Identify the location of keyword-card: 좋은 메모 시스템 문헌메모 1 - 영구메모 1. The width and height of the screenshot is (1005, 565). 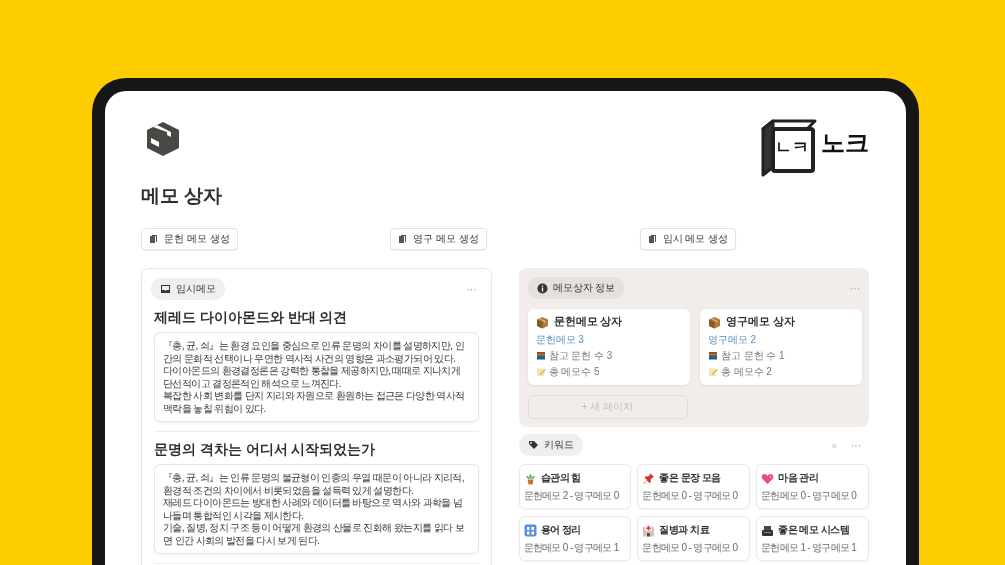
(812, 538).